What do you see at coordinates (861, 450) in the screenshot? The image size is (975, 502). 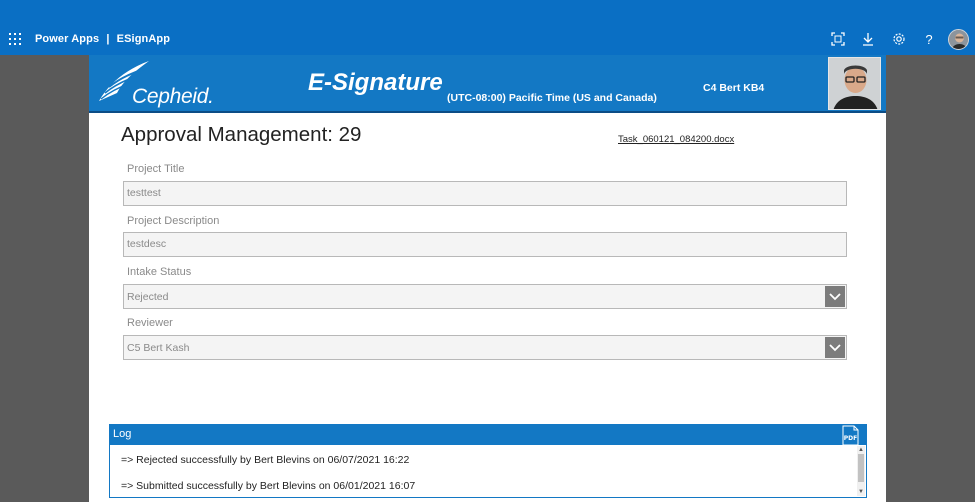 I see `scroll-up-icon: ▲` at bounding box center [861, 450].